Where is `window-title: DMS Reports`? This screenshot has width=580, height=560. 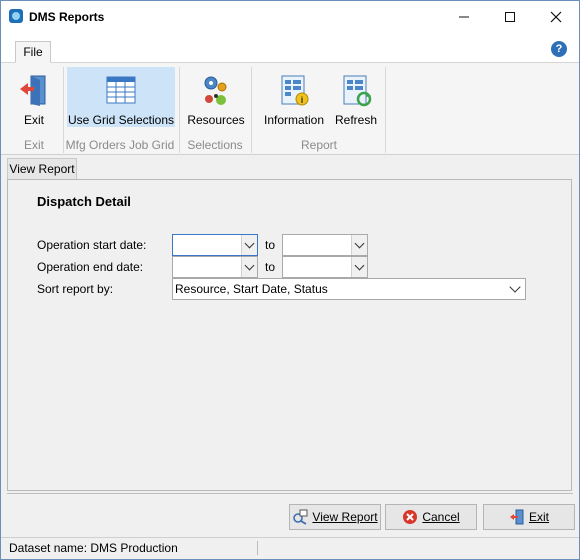 window-title: DMS Reports is located at coordinates (67, 17).